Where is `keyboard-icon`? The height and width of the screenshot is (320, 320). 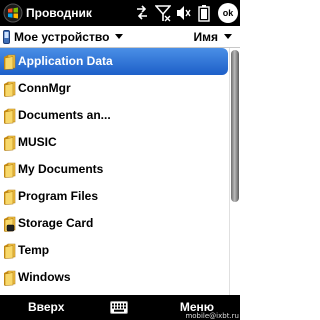 keyboard-icon is located at coordinates (119, 307).